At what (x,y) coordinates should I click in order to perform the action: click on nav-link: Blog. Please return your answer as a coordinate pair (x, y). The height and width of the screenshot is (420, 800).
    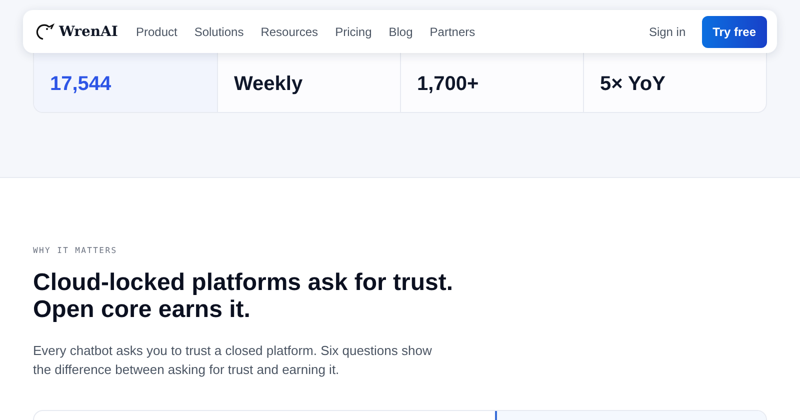
    Looking at the image, I should click on (400, 31).